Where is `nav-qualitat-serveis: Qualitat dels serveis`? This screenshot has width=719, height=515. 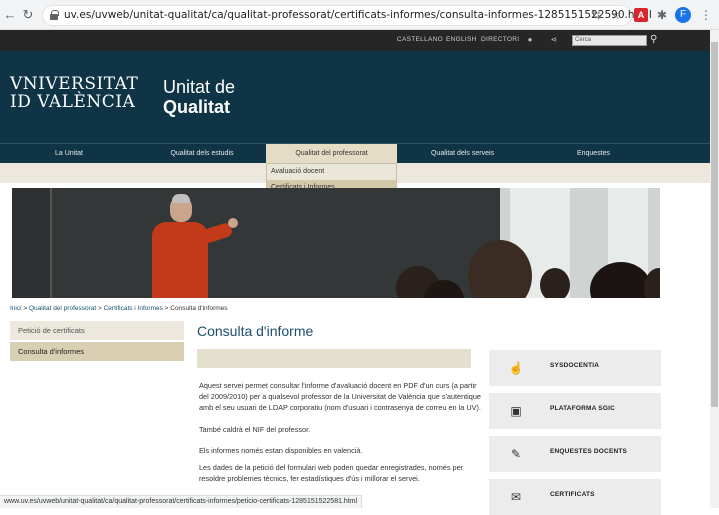
nav-qualitat-serveis: Qualitat dels serveis is located at coordinates (462, 154).